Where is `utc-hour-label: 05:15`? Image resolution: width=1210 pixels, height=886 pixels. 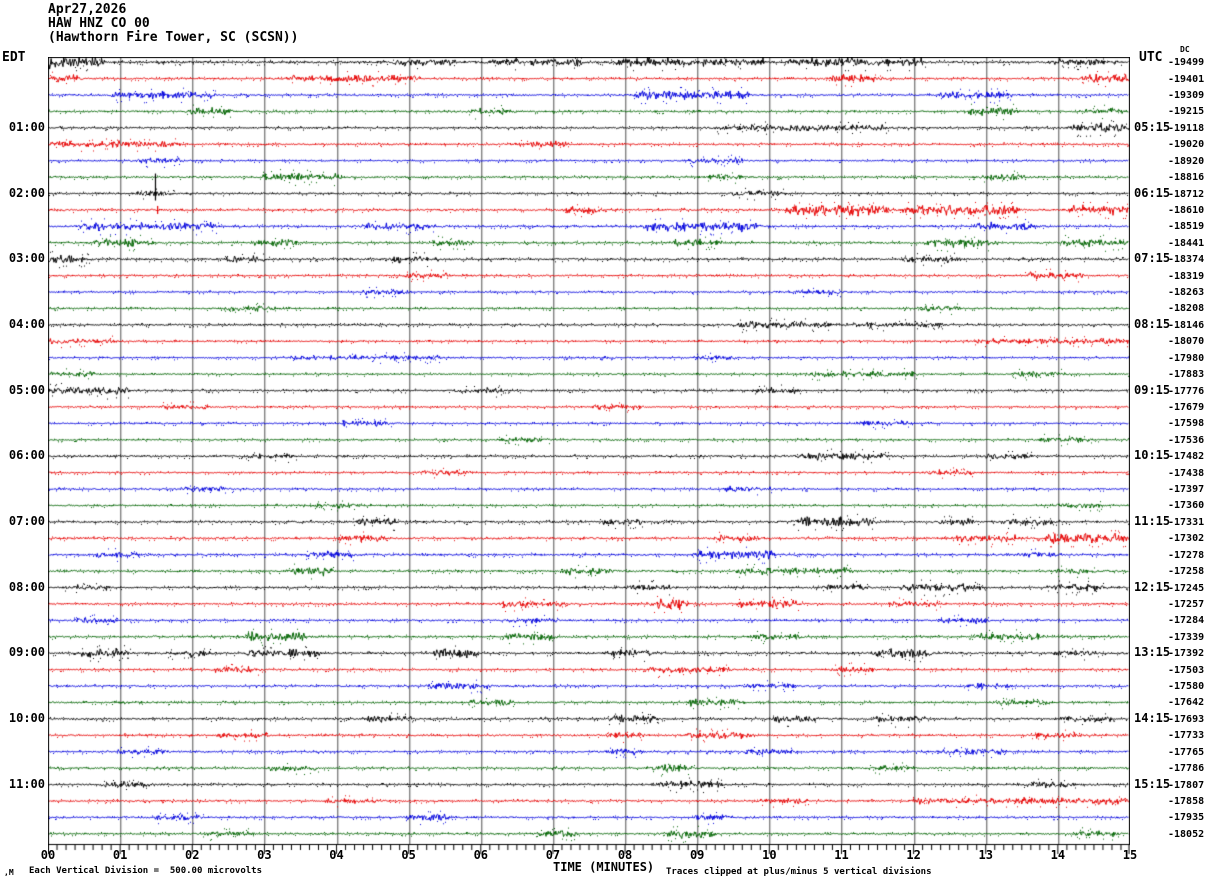
utc-hour-label: 05:15 is located at coordinates (1152, 126).